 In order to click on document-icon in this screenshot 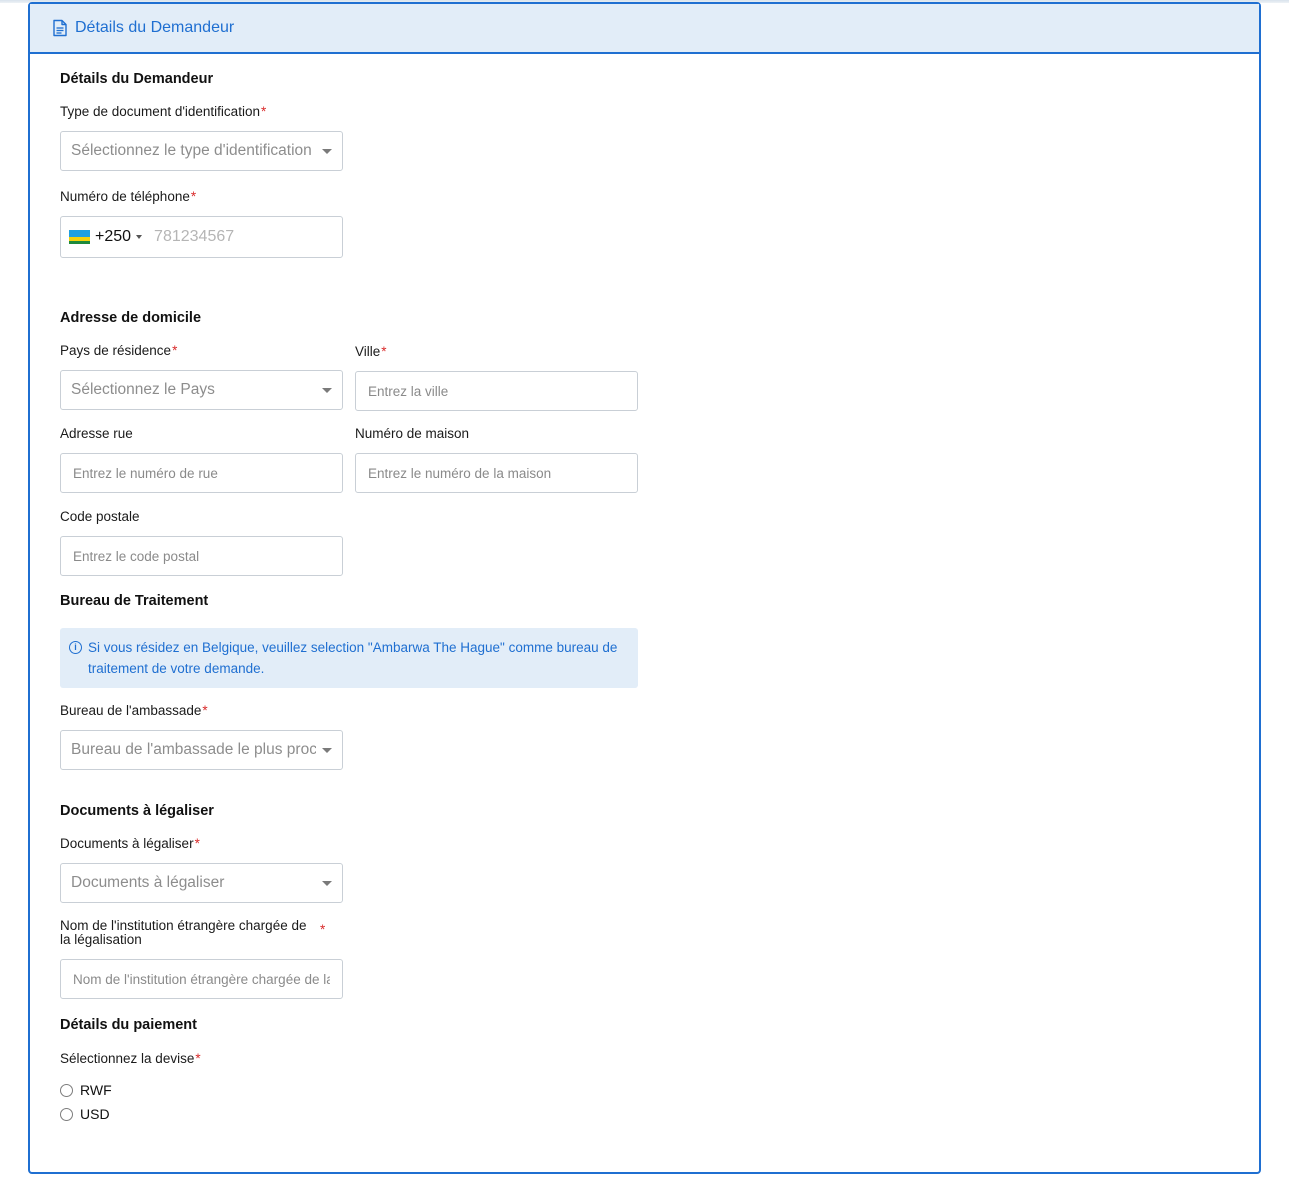, I will do `click(60, 28)`.